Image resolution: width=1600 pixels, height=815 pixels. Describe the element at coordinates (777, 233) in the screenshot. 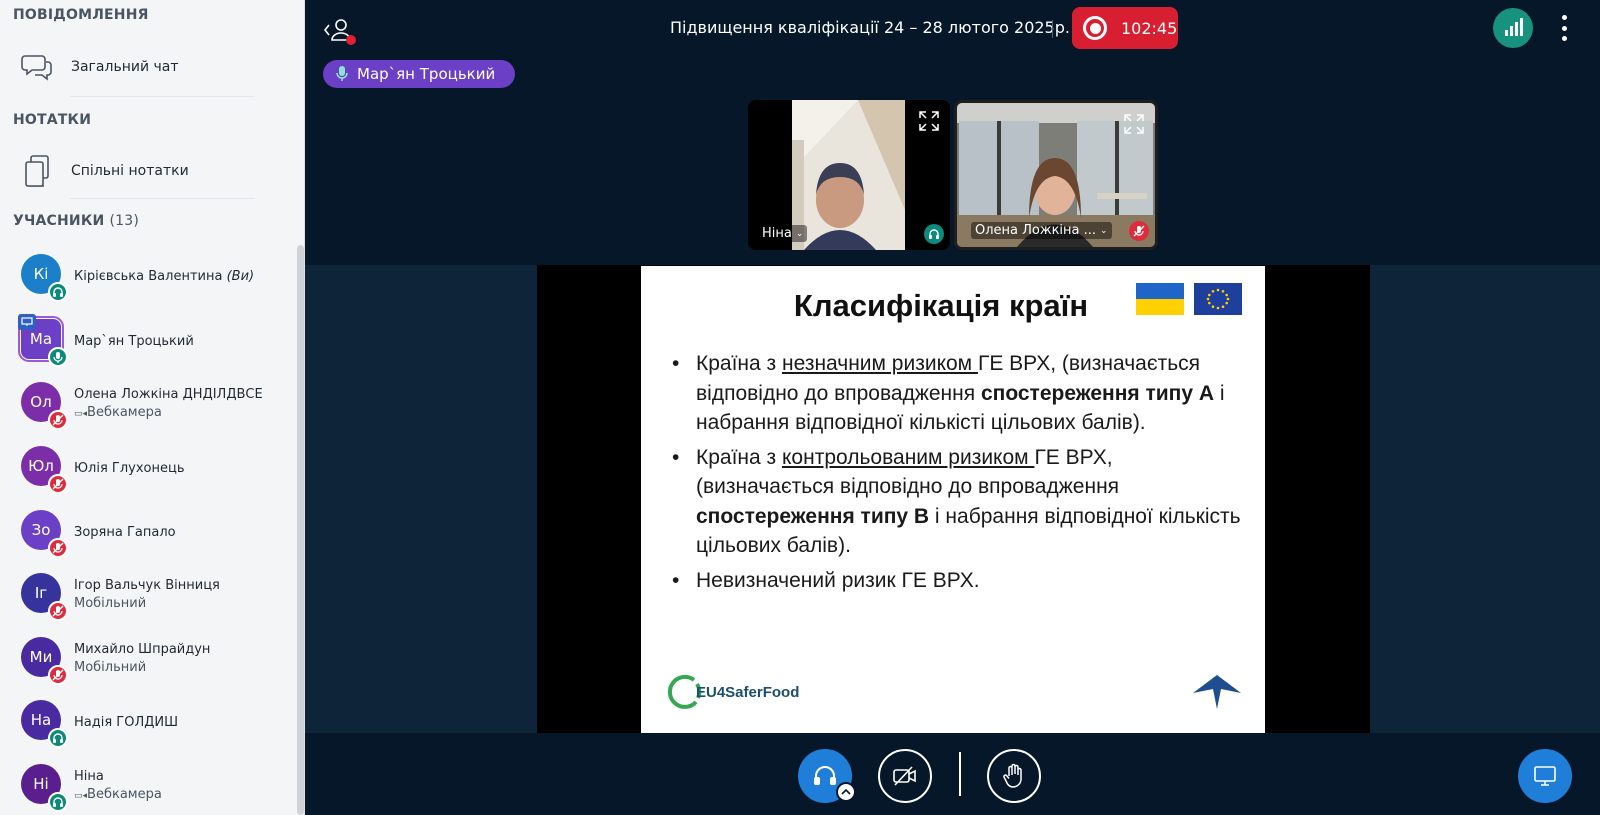

I see `video-name-text: Ніна` at that location.